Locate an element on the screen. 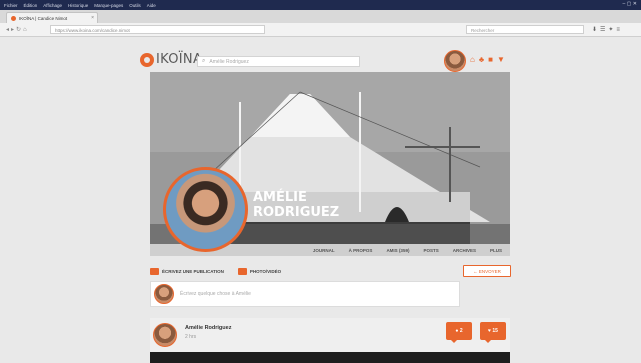  profile-name: AMÉLIE RODRIGUEZ is located at coordinates (296, 205).